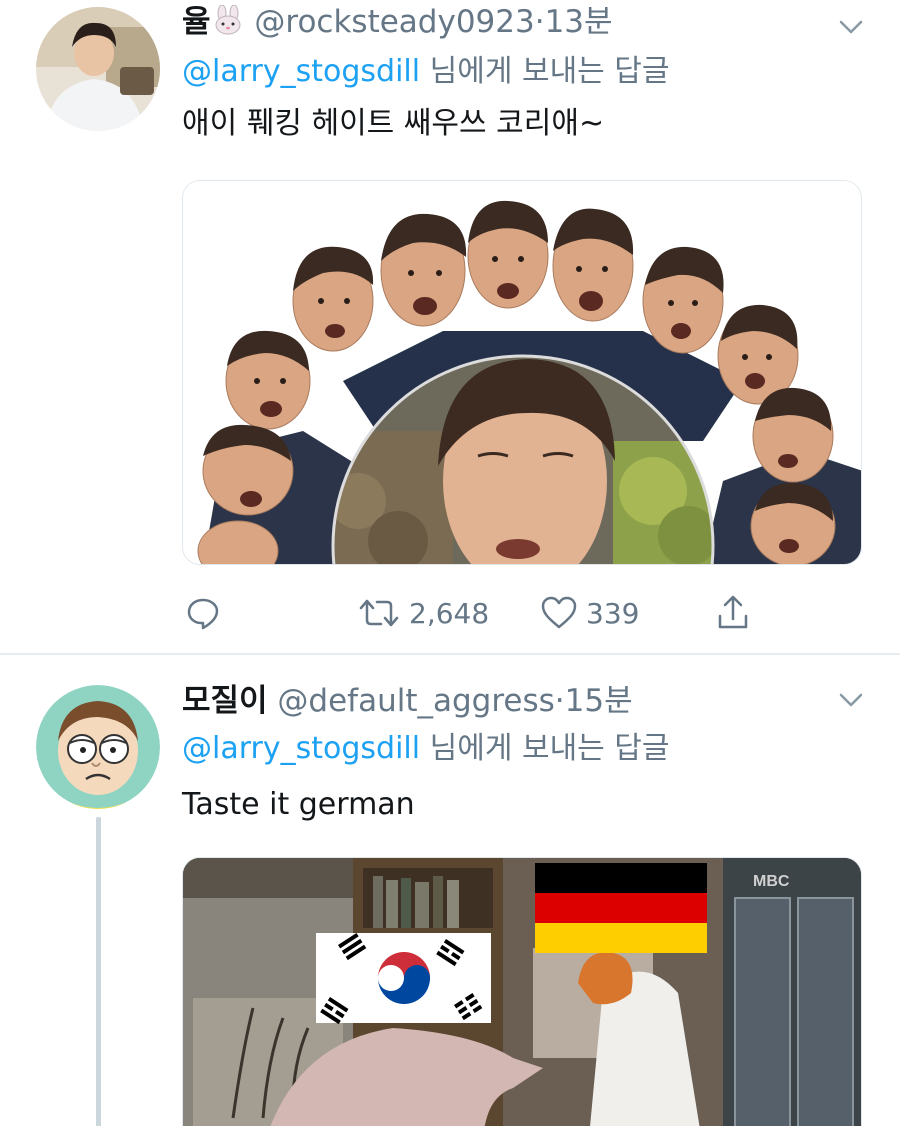 Image resolution: width=900 pixels, height=1126 pixels. I want to click on retweet-icon, so click(379, 613).